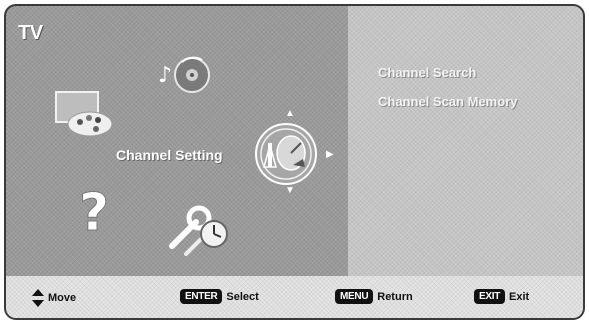  I want to click on return-hint: MENU Return, so click(374, 296).